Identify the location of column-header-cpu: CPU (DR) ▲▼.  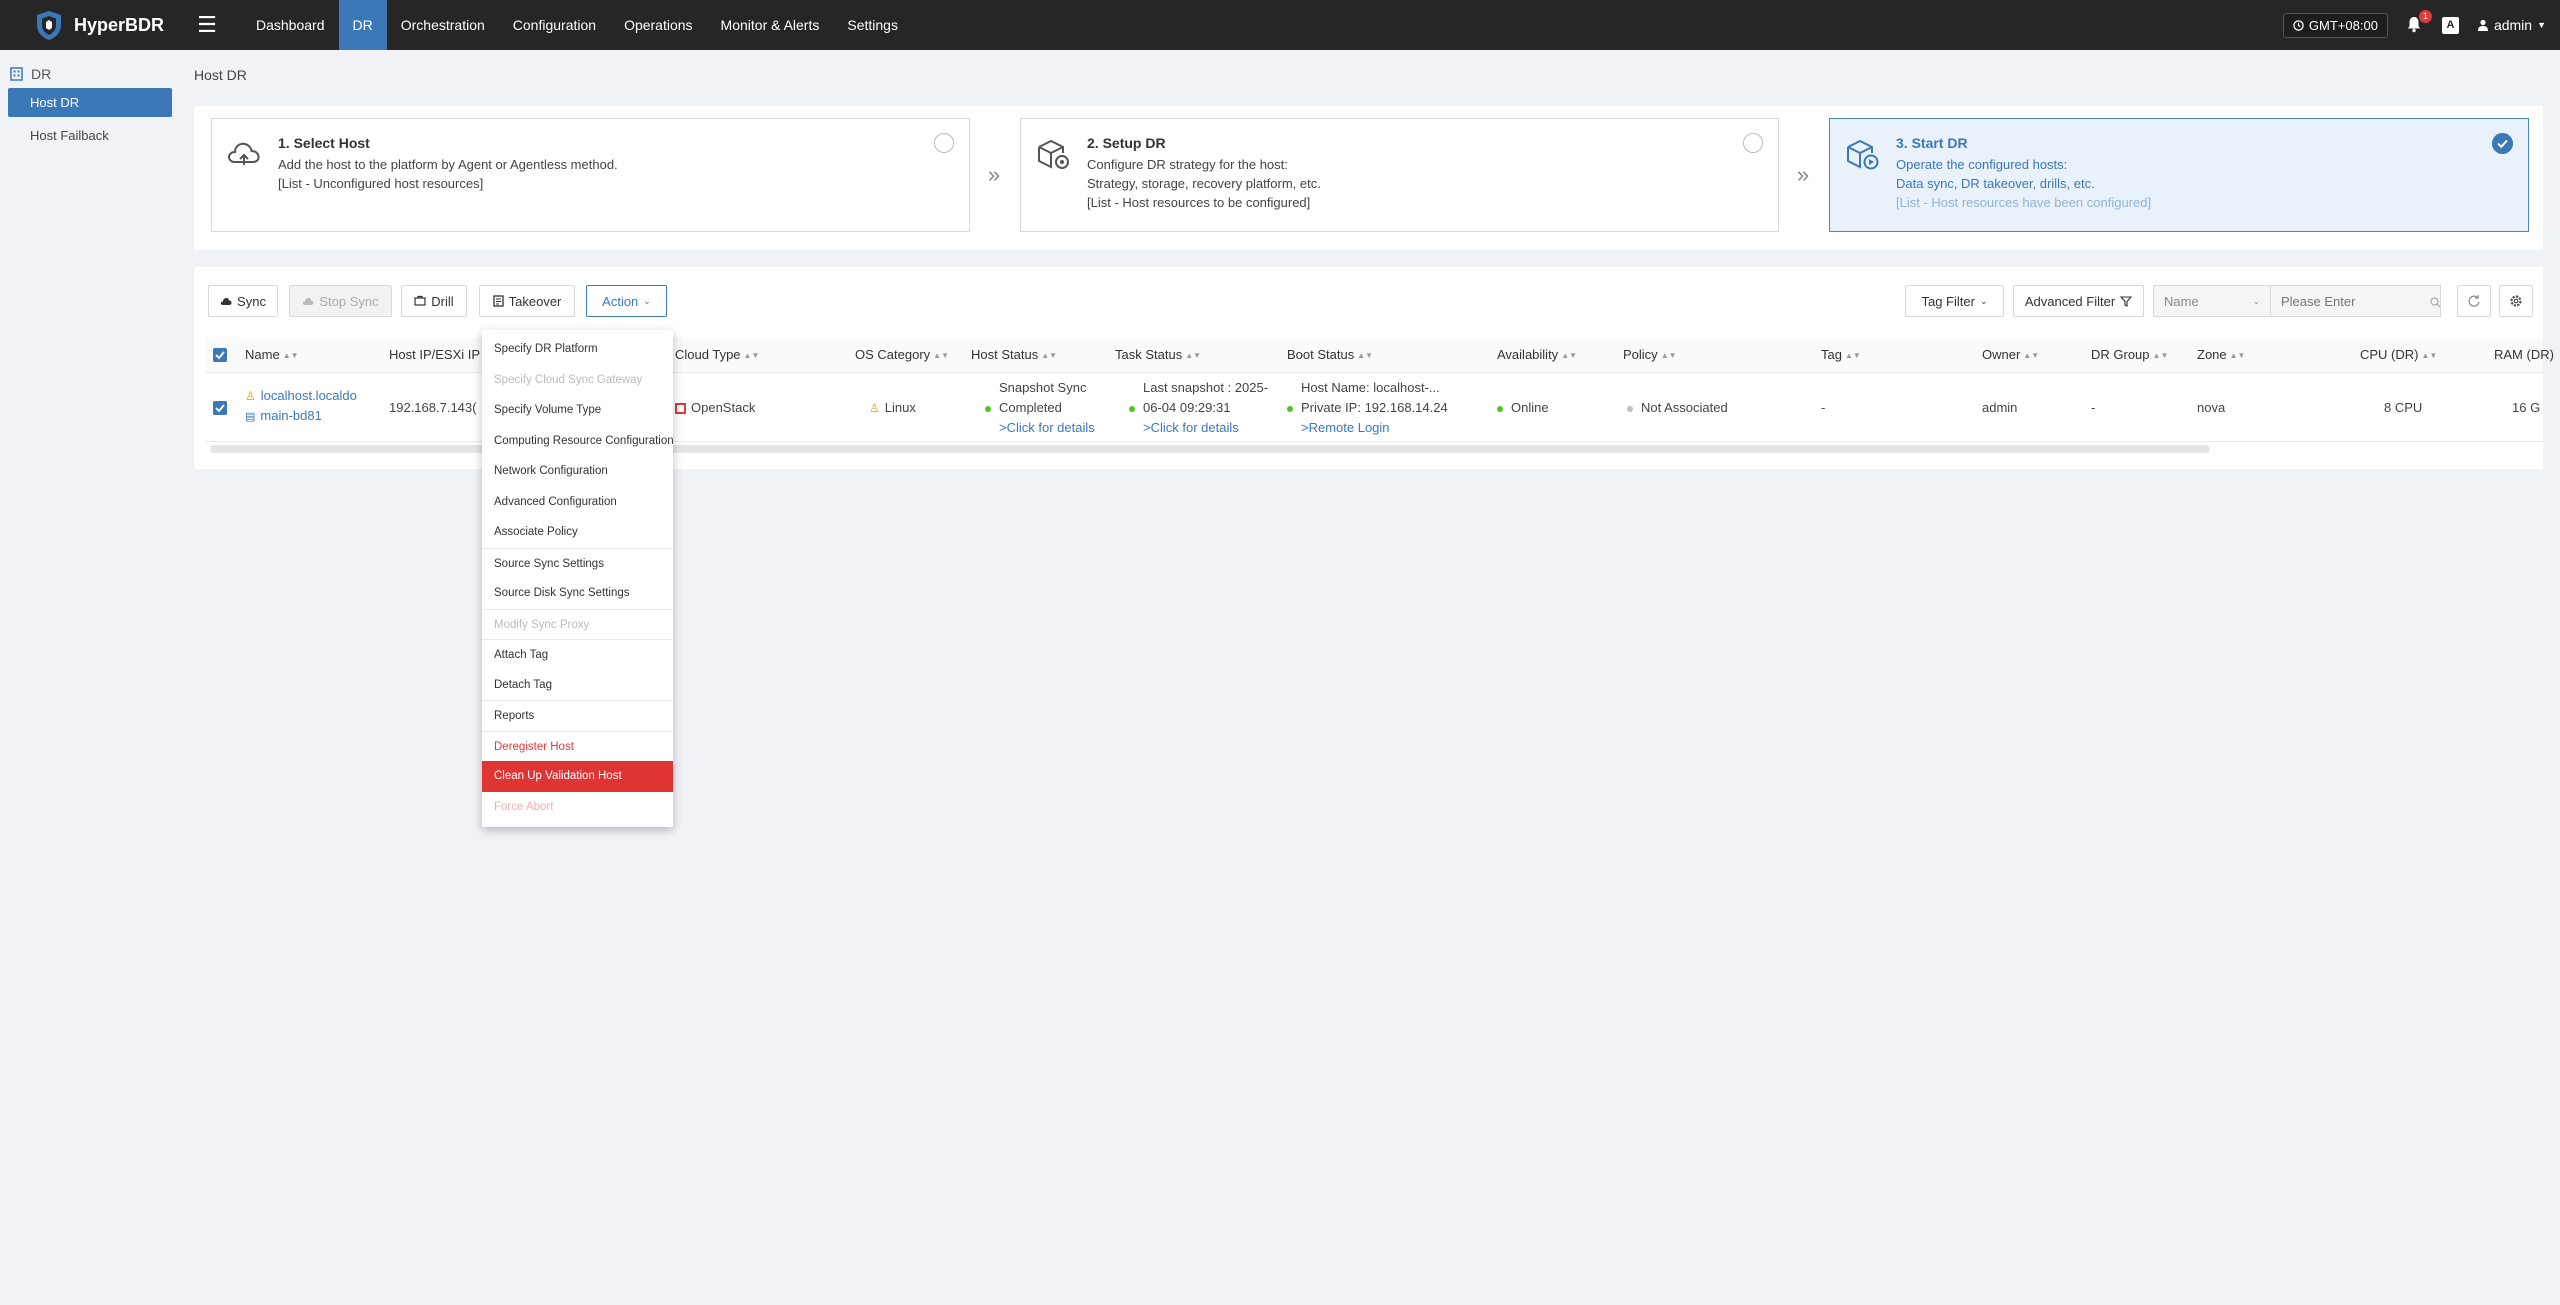
(2398, 355).